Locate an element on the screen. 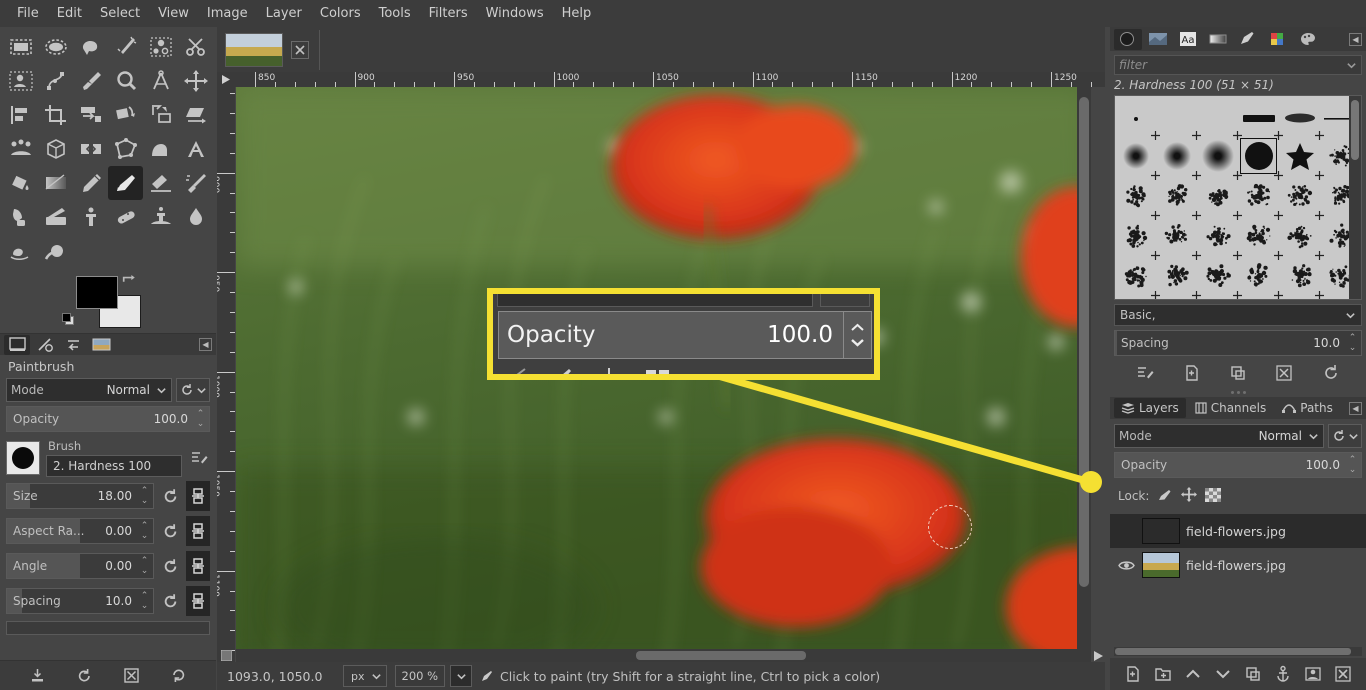 The width and height of the screenshot is (1366, 690). tool-rotate is located at coordinates (125, 115).